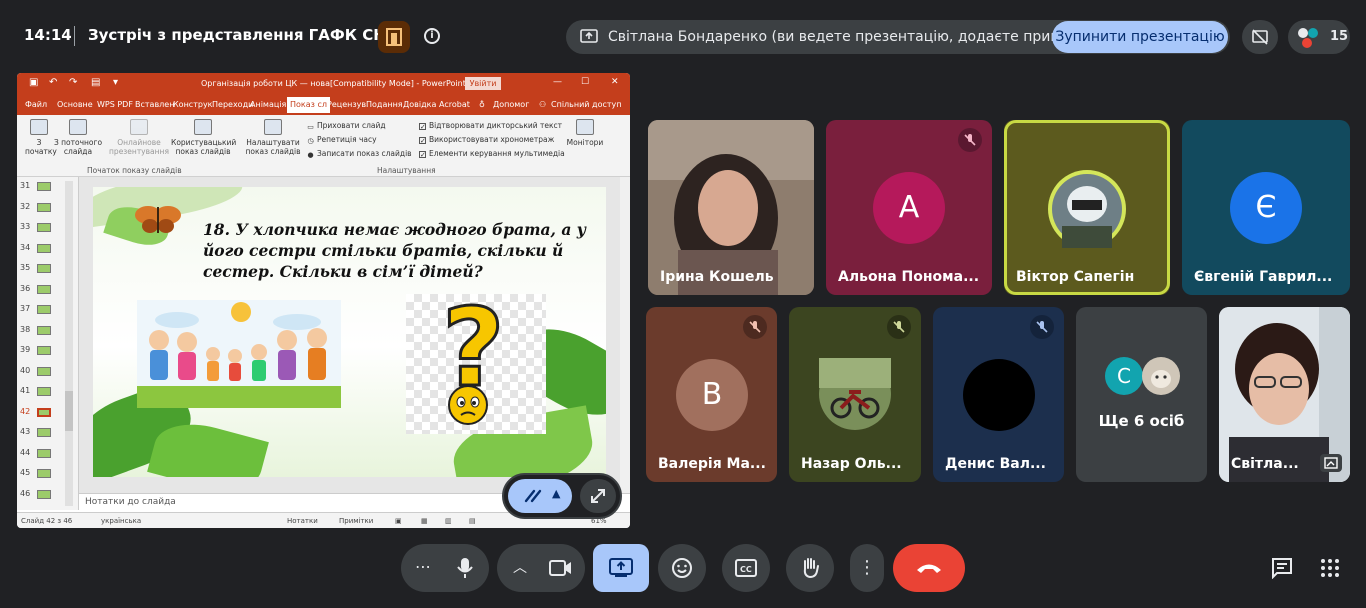 This screenshot has width=1366, height=608. What do you see at coordinates (557, 82) in the screenshot?
I see `minimize-icon: —` at bounding box center [557, 82].